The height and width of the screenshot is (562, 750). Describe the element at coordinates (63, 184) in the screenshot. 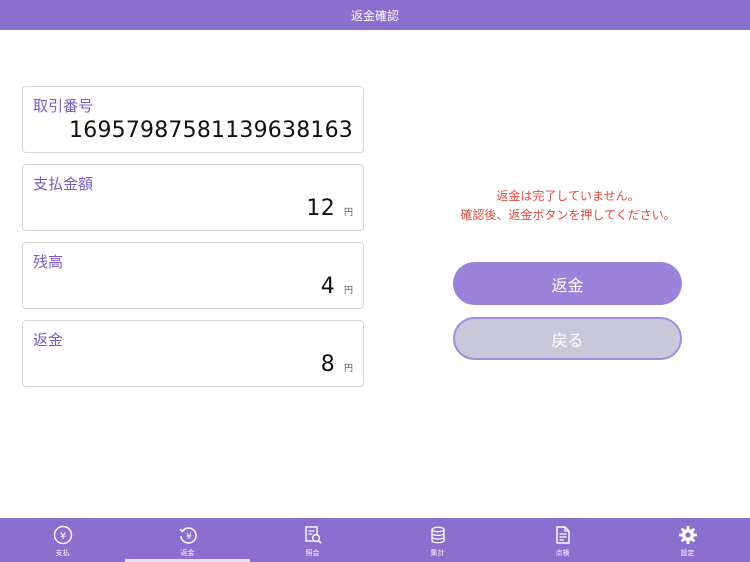

I see `payment-amount-label: 支払金額` at that location.